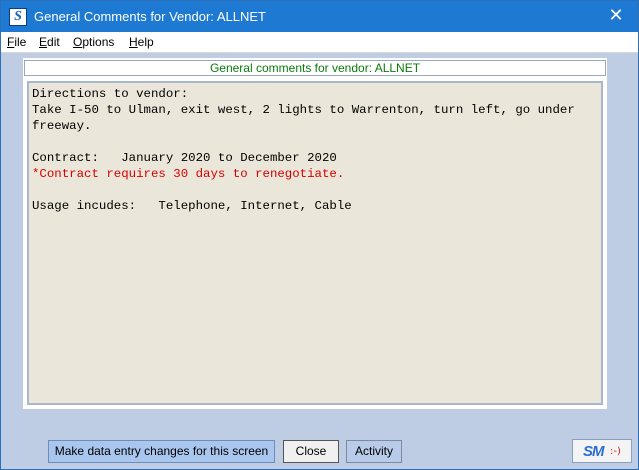 This screenshot has width=639, height=470. I want to click on comment-line: Contract: January 2020 to December 2020, so click(184, 158).